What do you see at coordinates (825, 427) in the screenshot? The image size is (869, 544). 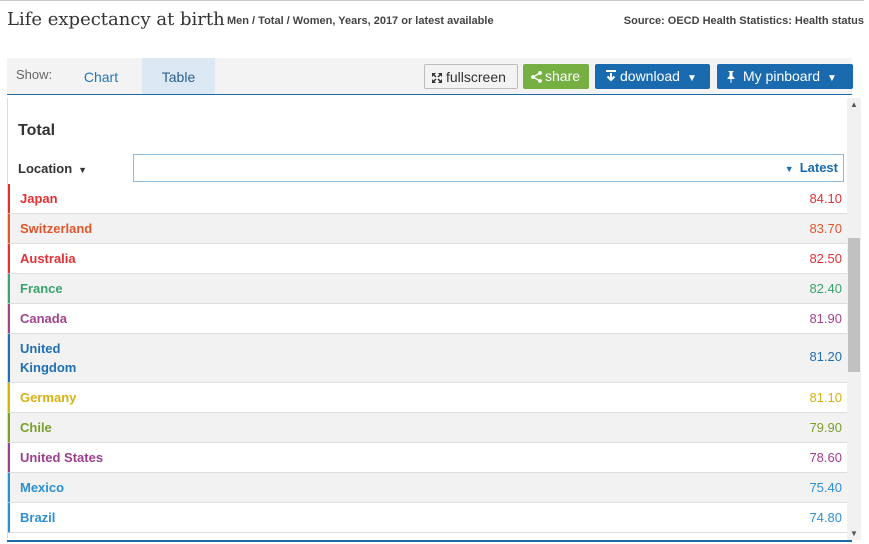 I see `row-value: 79.90` at bounding box center [825, 427].